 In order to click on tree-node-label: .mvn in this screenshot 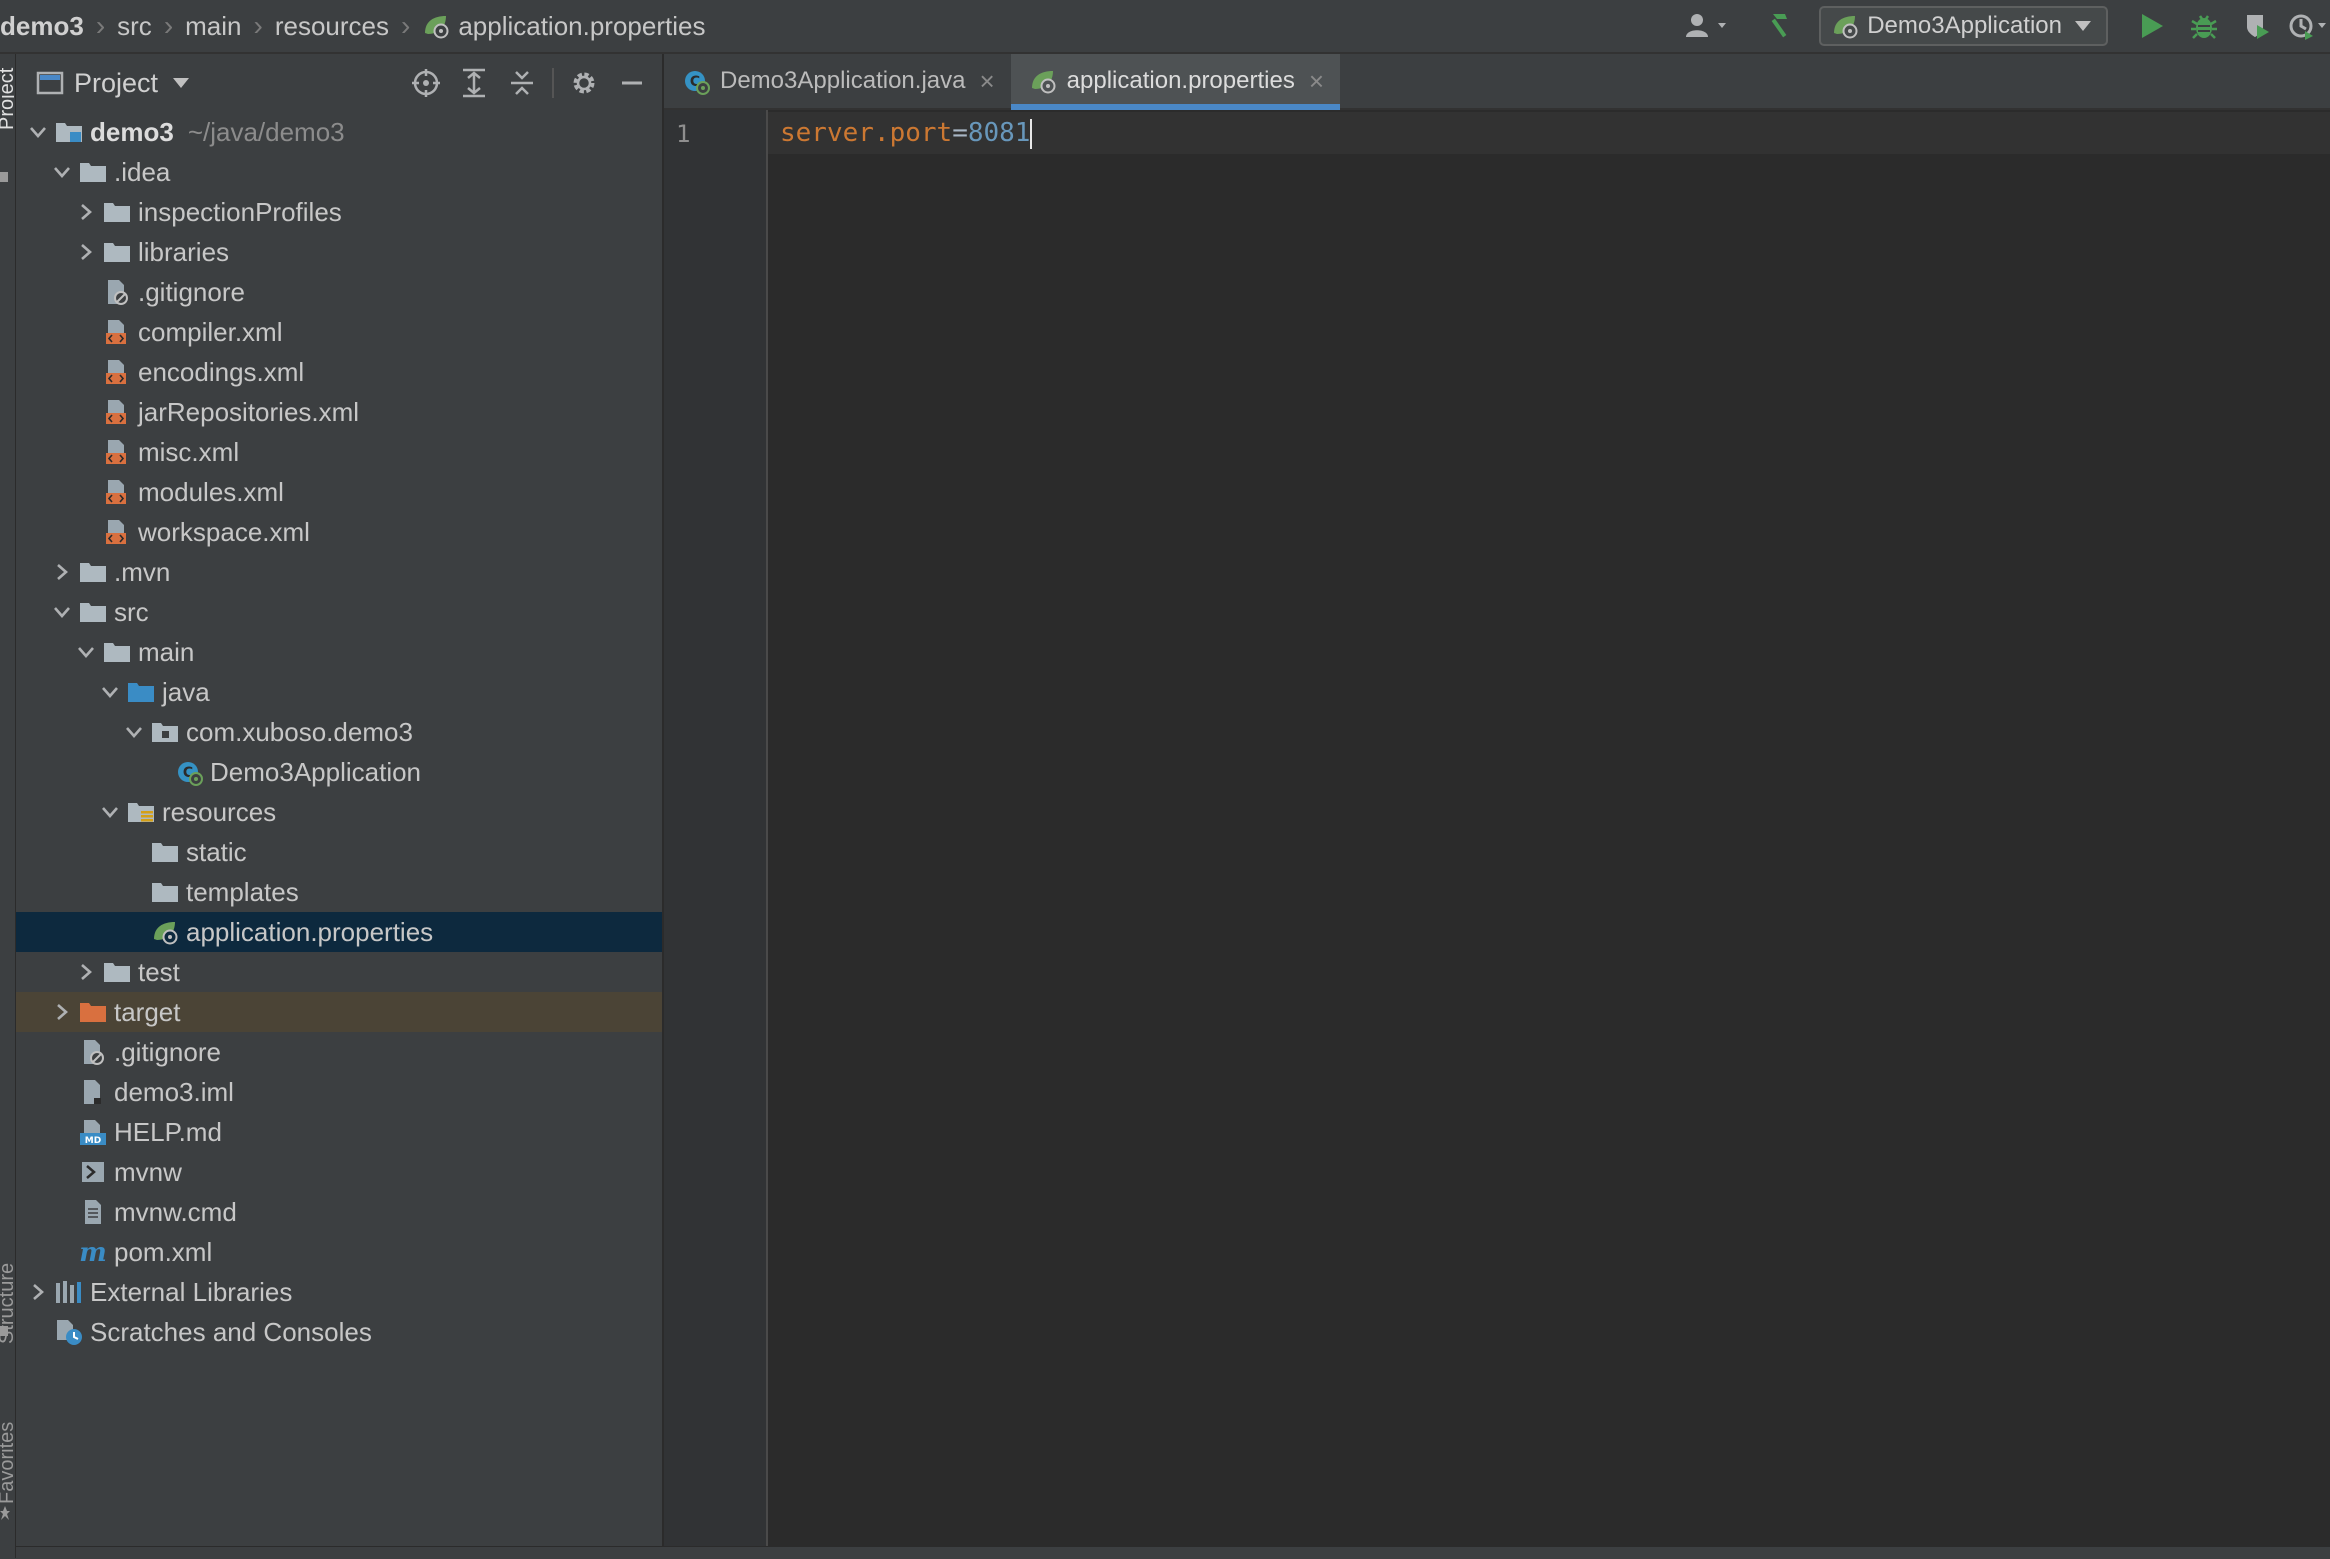, I will do `click(142, 571)`.